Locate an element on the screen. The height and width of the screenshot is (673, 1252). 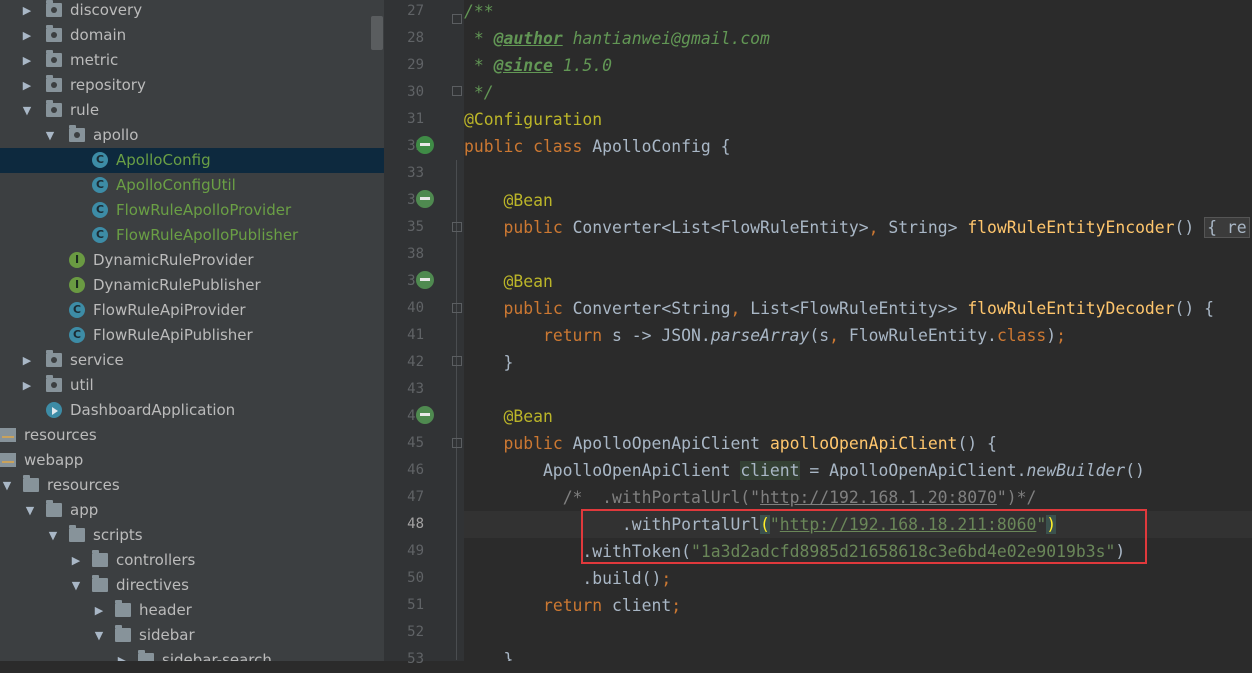
interface-icon: I is located at coordinates (77, 260).